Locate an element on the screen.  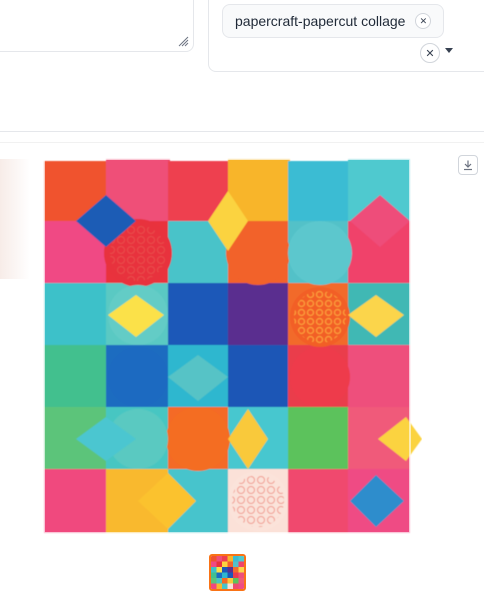
section-divider is located at coordinates (242, 131).